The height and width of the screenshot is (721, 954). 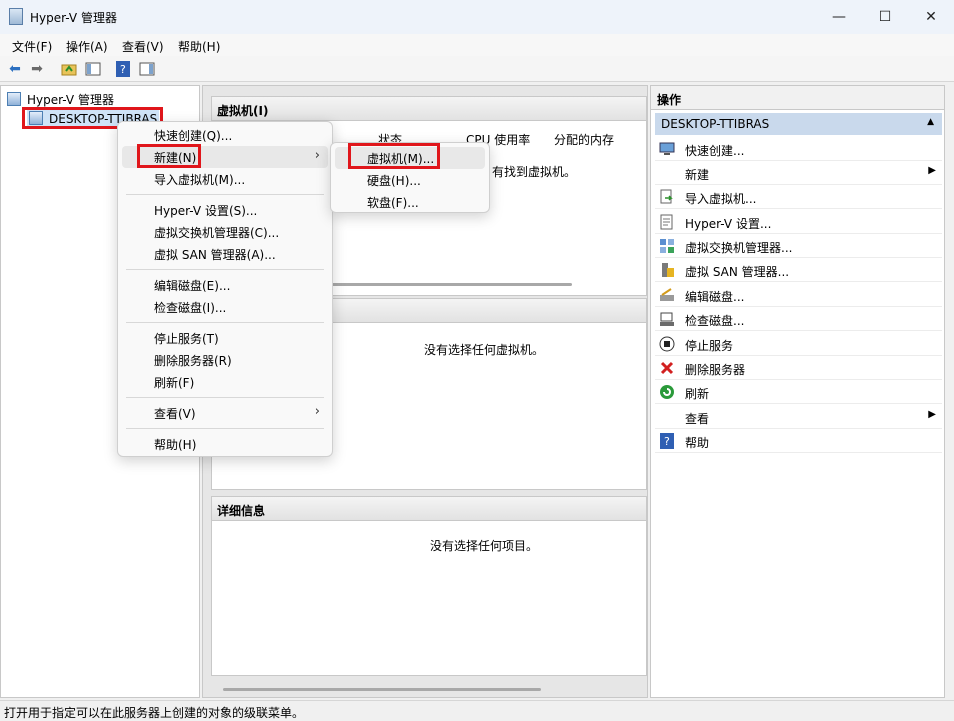 I want to click on tree-root: Hyper-V 管理器, so click(x=60, y=99).